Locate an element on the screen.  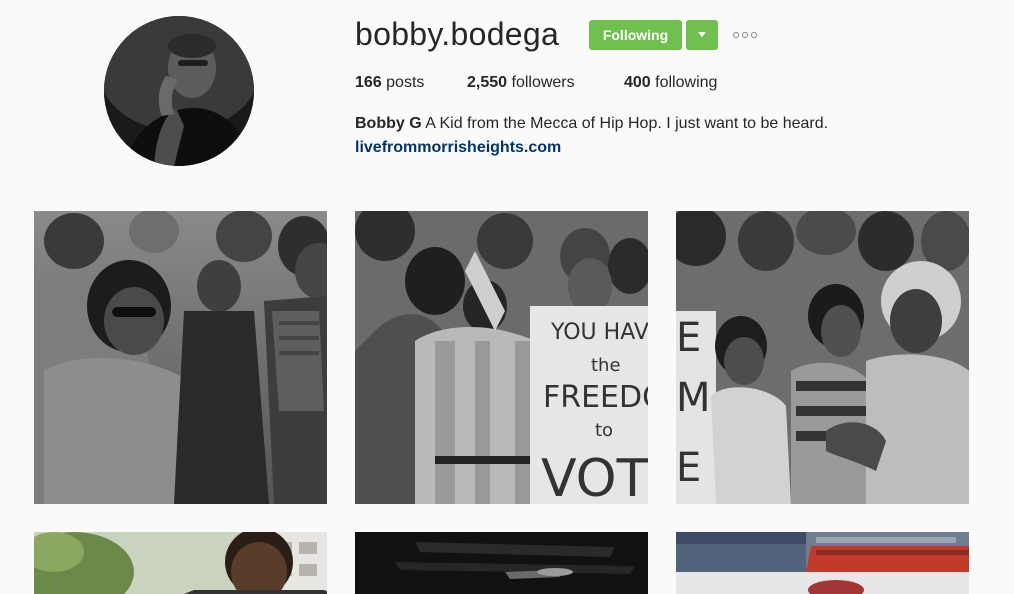
sign-letter-2: M is located at coordinates (693, 398).